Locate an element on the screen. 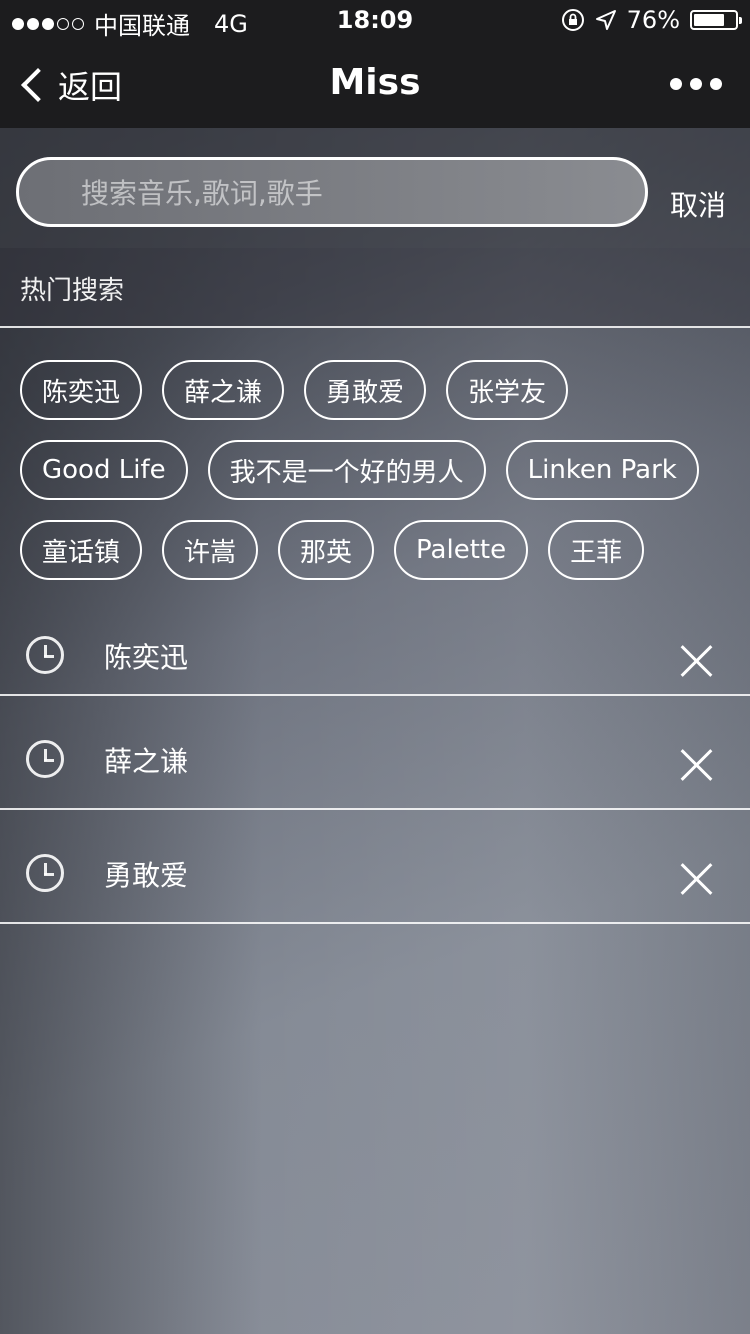 The image size is (750, 1334). hot-tag: 勇敢爱 is located at coordinates (365, 390).